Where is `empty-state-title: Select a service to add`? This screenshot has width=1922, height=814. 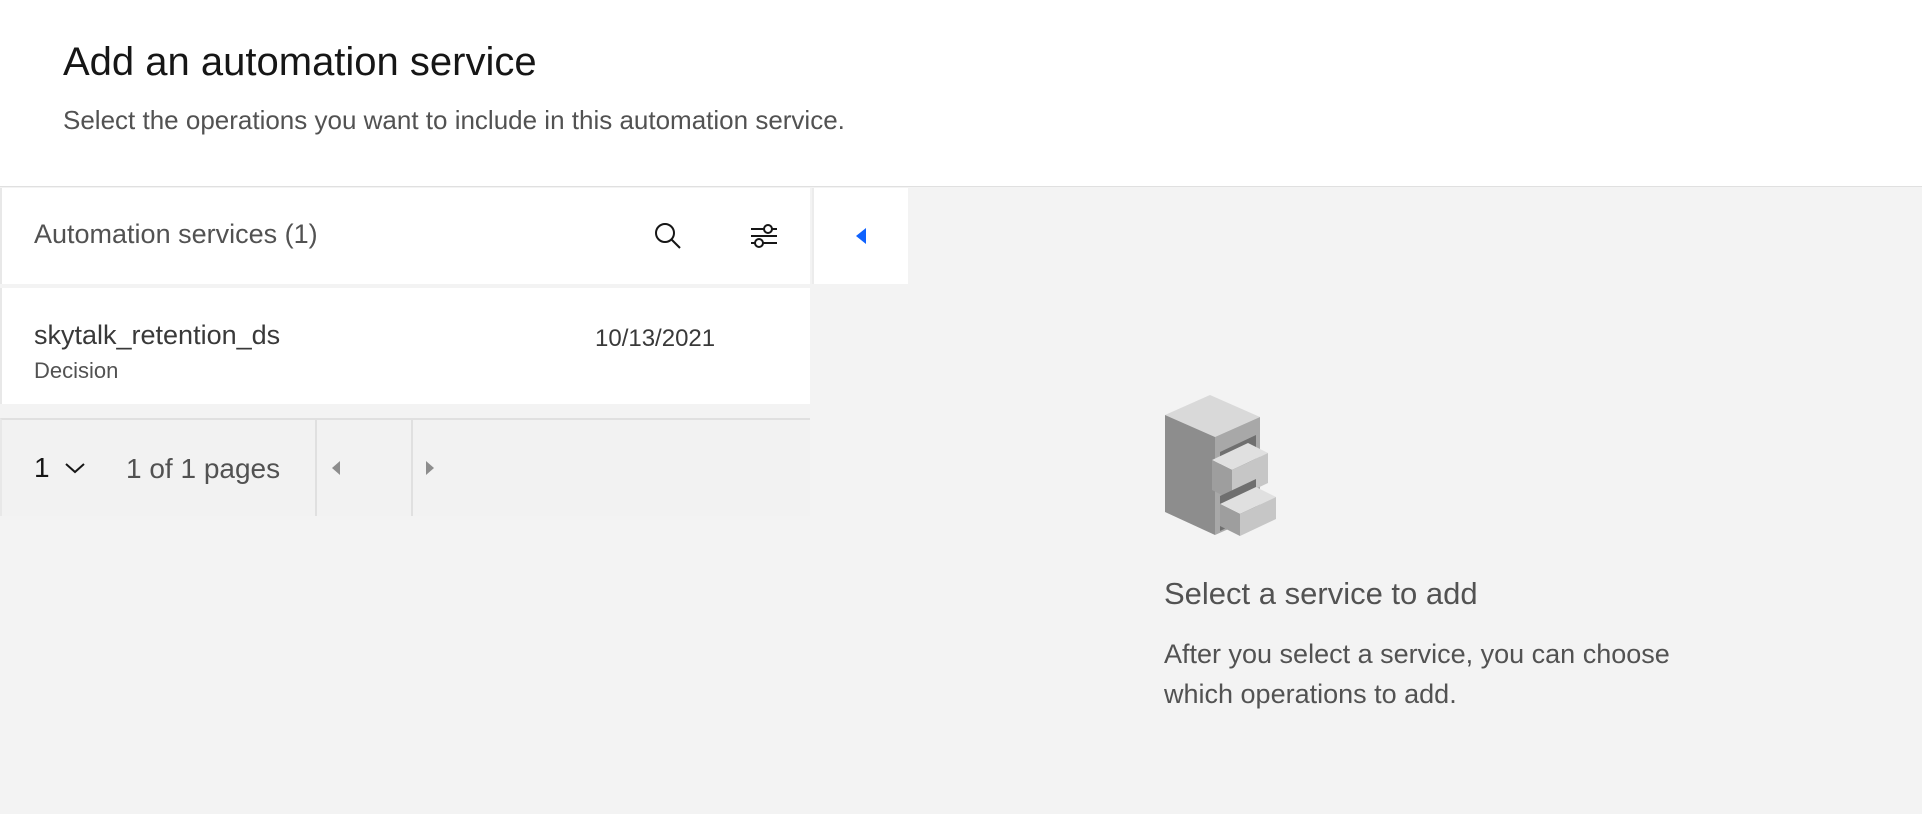 empty-state-title: Select a service to add is located at coordinates (1321, 593).